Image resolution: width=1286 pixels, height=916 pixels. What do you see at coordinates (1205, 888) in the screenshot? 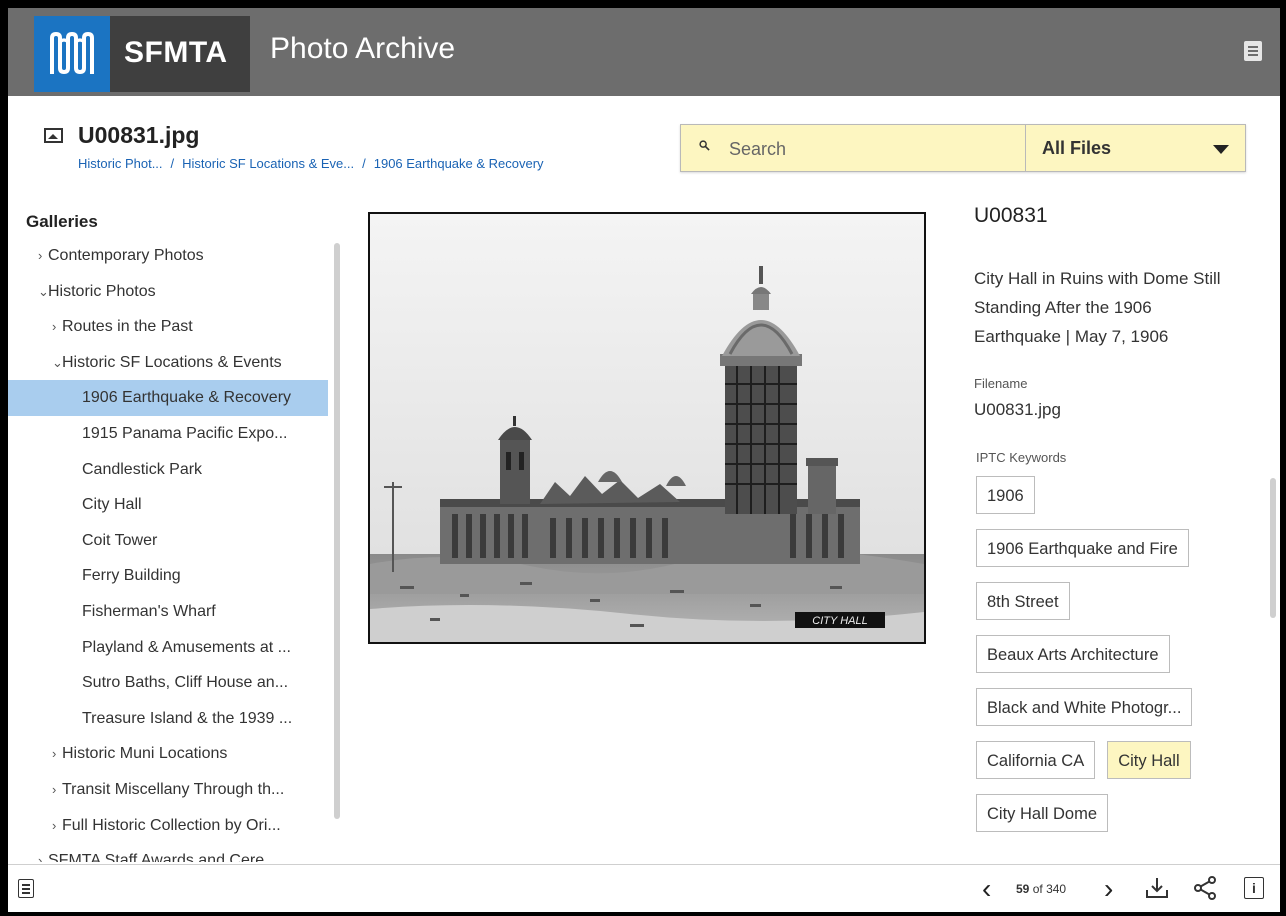
I see `share-icon` at bounding box center [1205, 888].